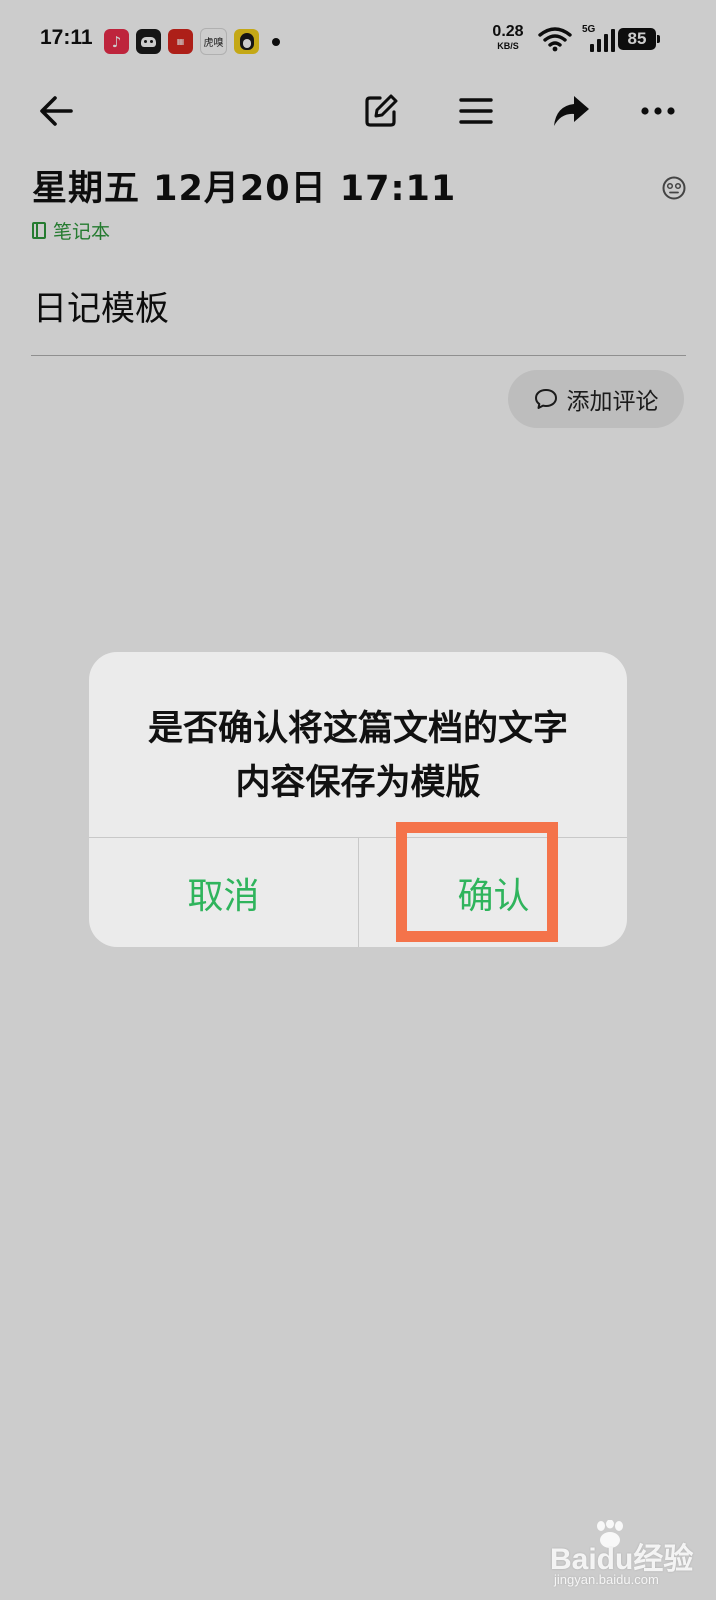  I want to click on dialog-message-line2: 内容保存为模版, so click(358, 783).